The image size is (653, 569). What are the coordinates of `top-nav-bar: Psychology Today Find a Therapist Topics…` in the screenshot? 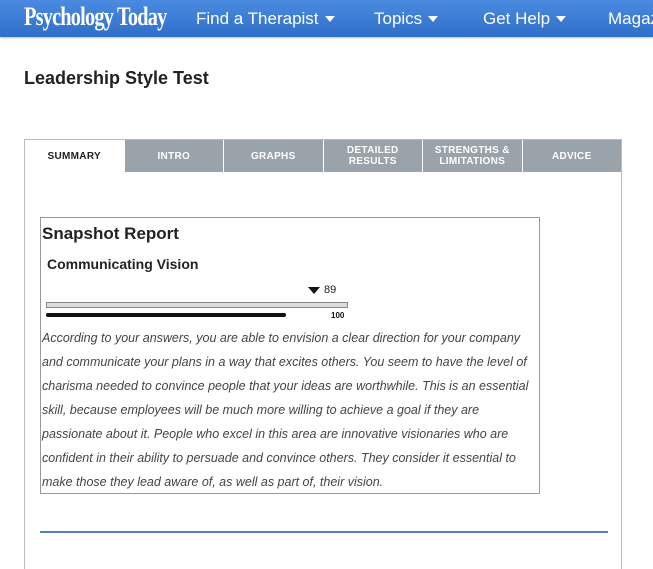 It's located at (326, 18).